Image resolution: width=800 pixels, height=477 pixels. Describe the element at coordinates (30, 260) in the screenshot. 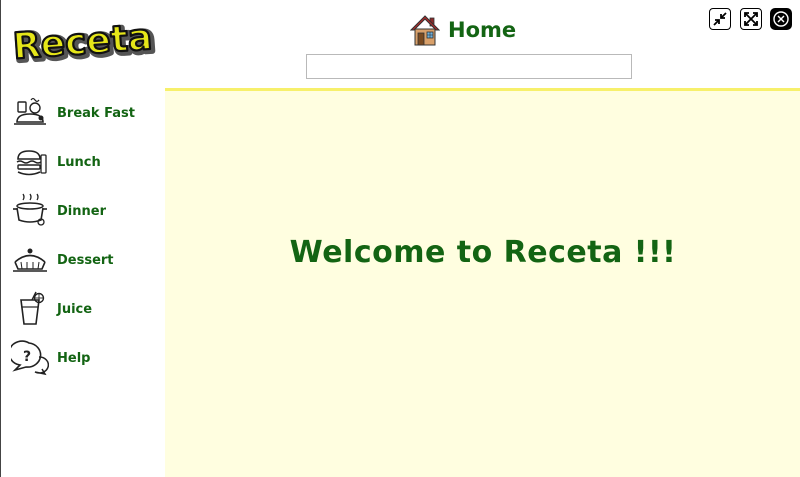

I see `dessert-icon` at that location.